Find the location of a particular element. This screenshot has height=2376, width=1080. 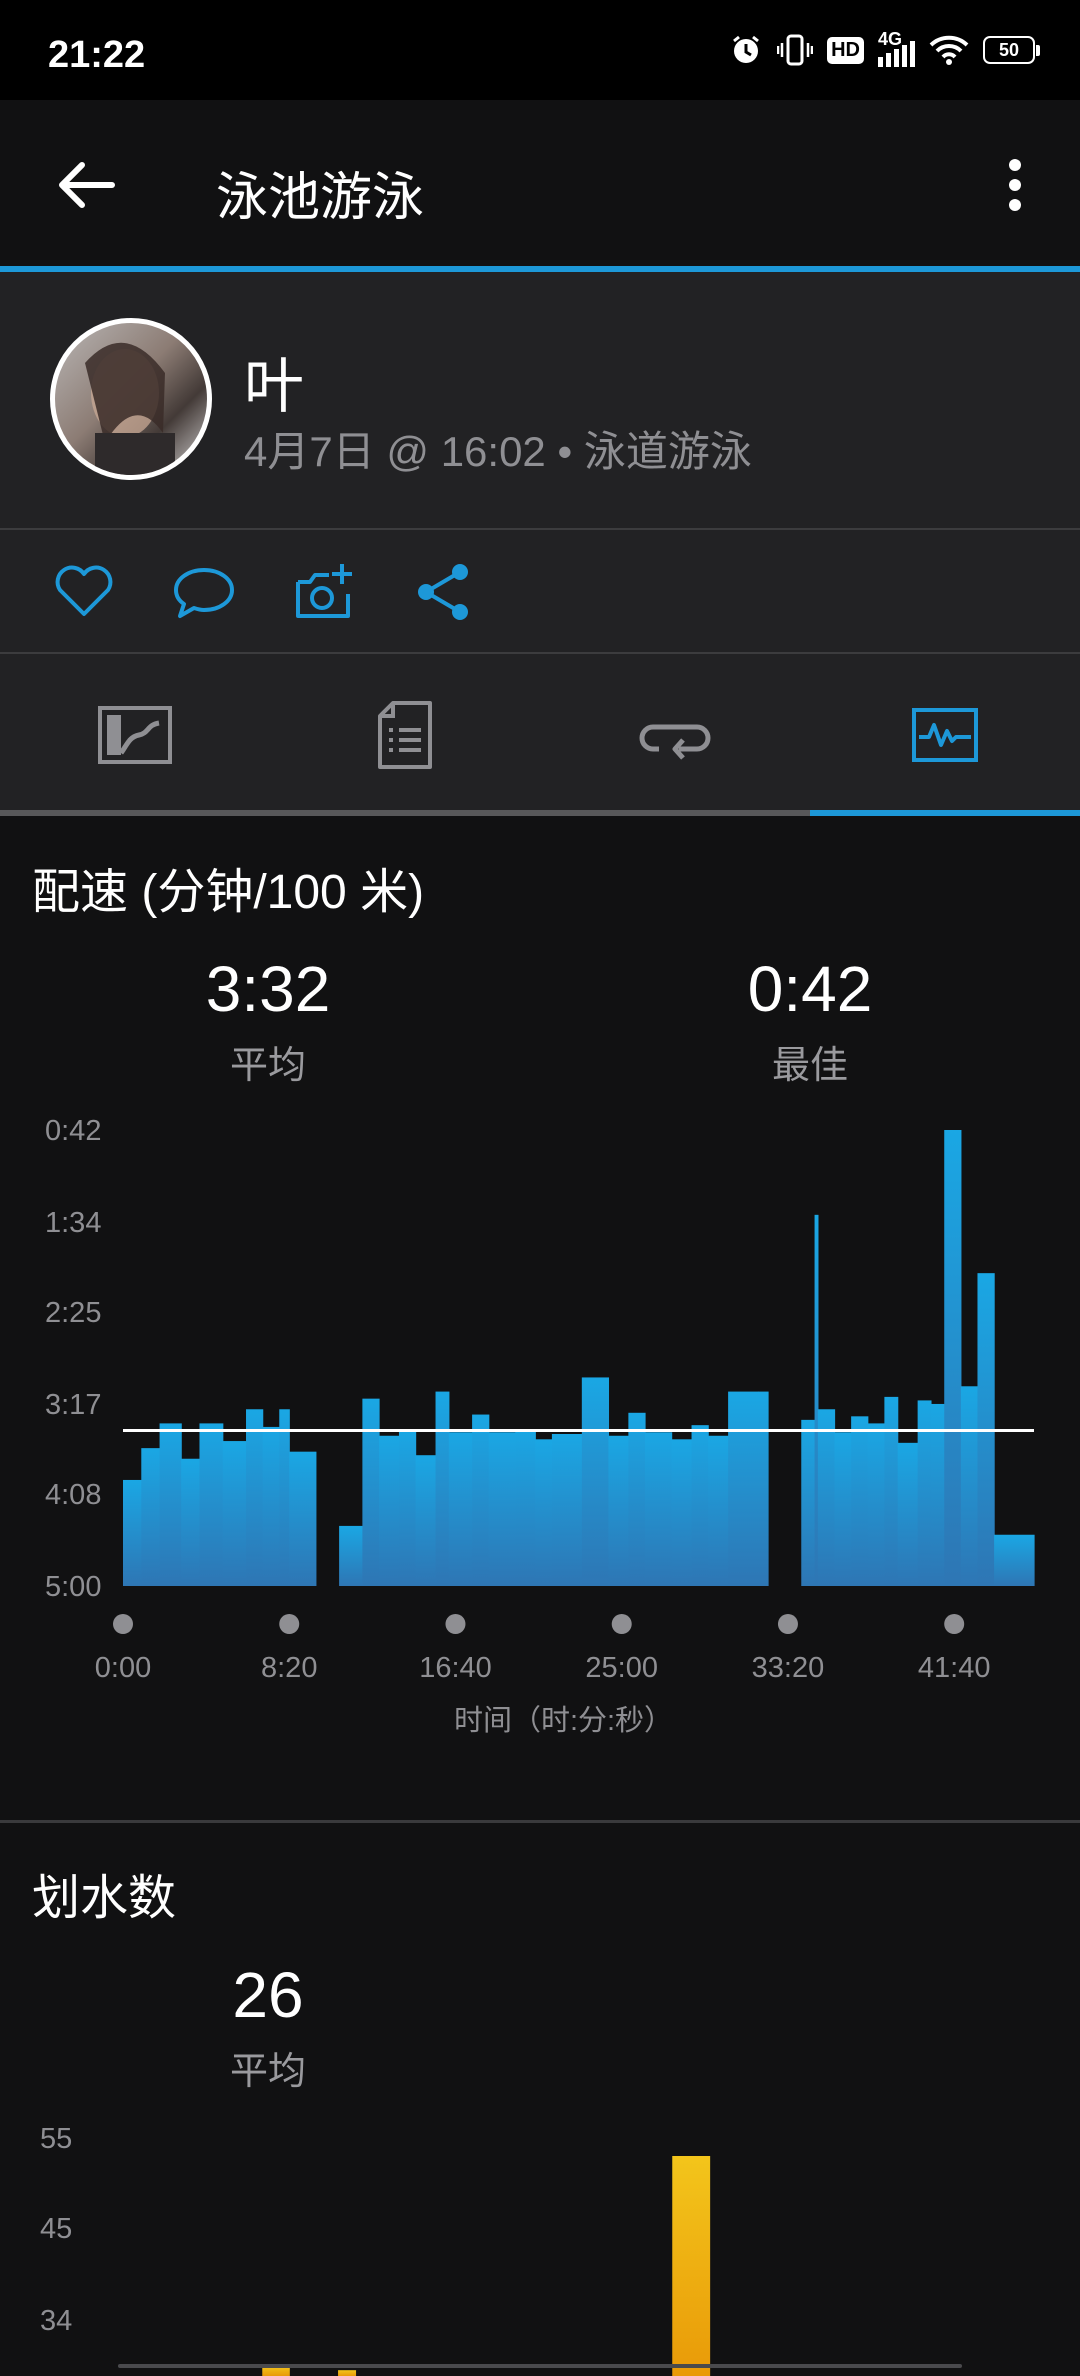

map-icon is located at coordinates (135, 735).